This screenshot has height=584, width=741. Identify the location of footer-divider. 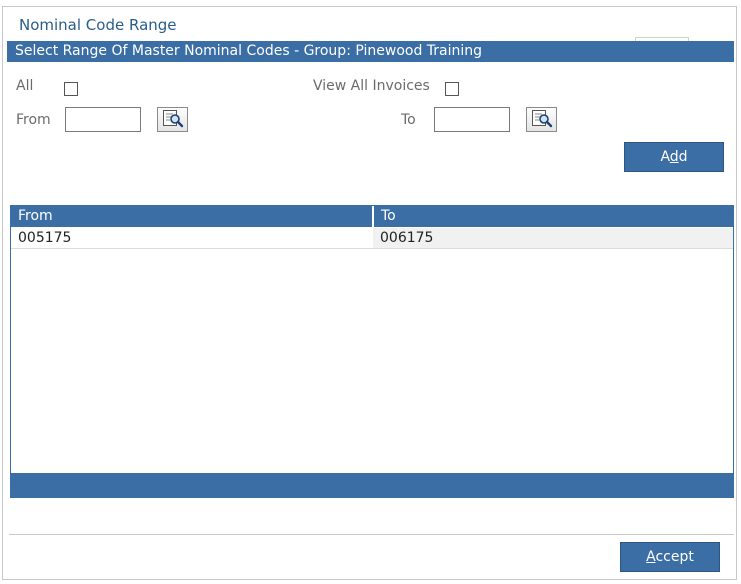
(371, 534).